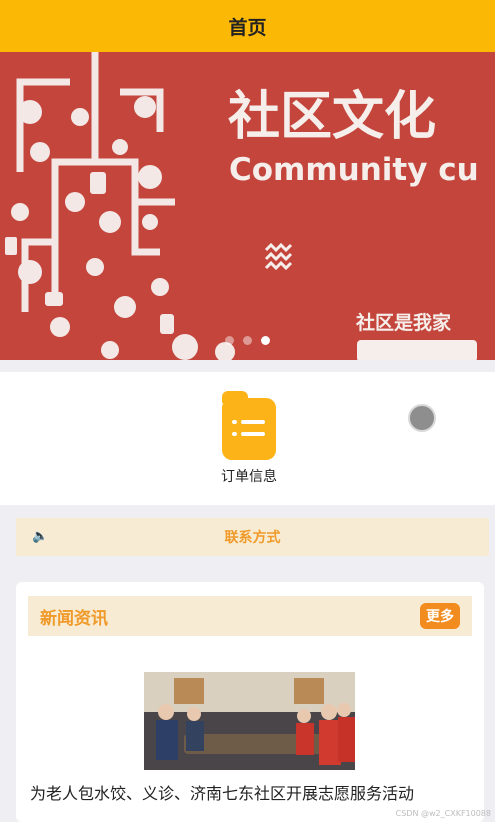  What do you see at coordinates (443, 813) in the screenshot?
I see `watermark: CSDN @w2_CXKF10088` at bounding box center [443, 813].